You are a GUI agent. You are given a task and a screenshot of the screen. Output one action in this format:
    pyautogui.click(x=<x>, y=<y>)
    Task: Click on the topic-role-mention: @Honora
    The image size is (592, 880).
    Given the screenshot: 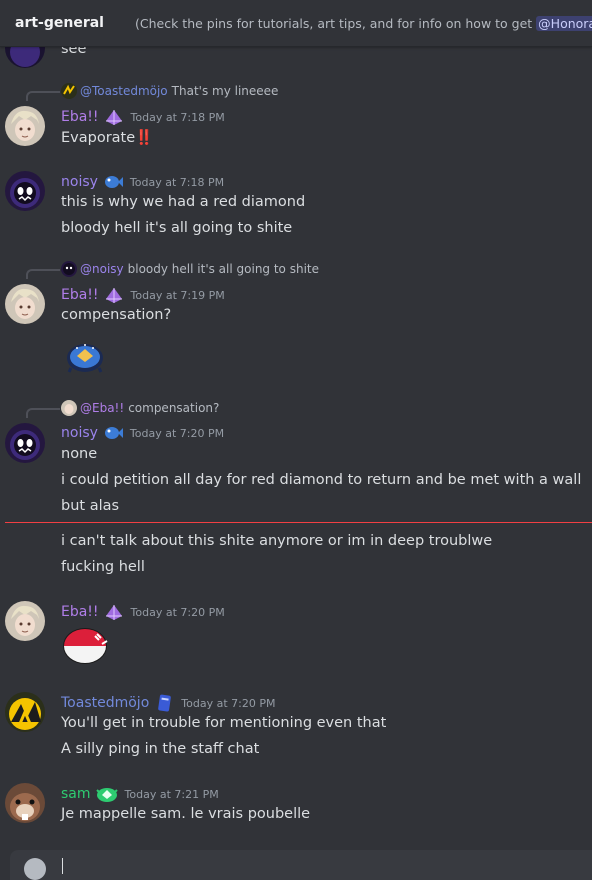 What is the action you would take?
    pyautogui.click(x=564, y=23)
    